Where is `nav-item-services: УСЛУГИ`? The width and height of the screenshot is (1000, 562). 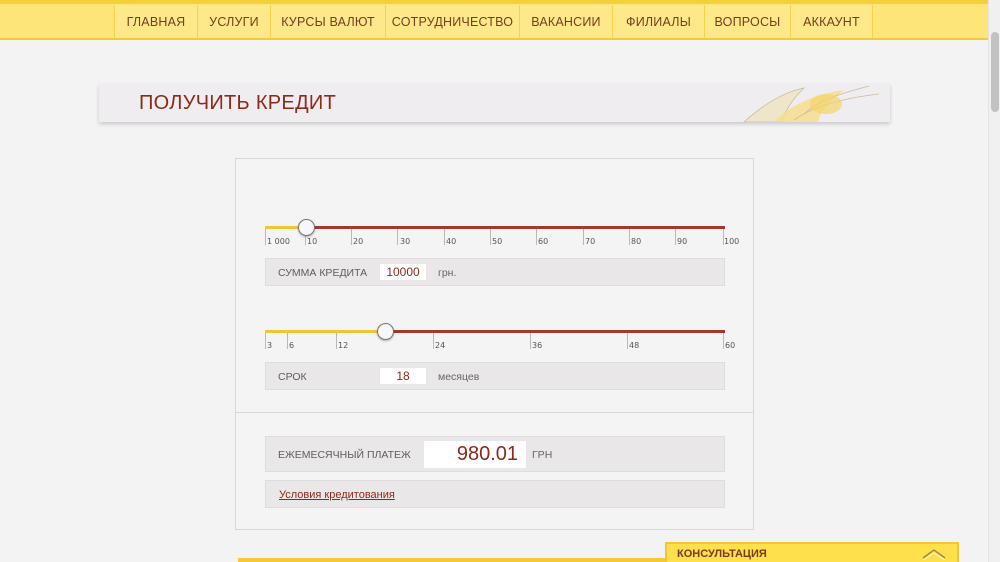
nav-item-services: УСЛУГИ is located at coordinates (234, 21).